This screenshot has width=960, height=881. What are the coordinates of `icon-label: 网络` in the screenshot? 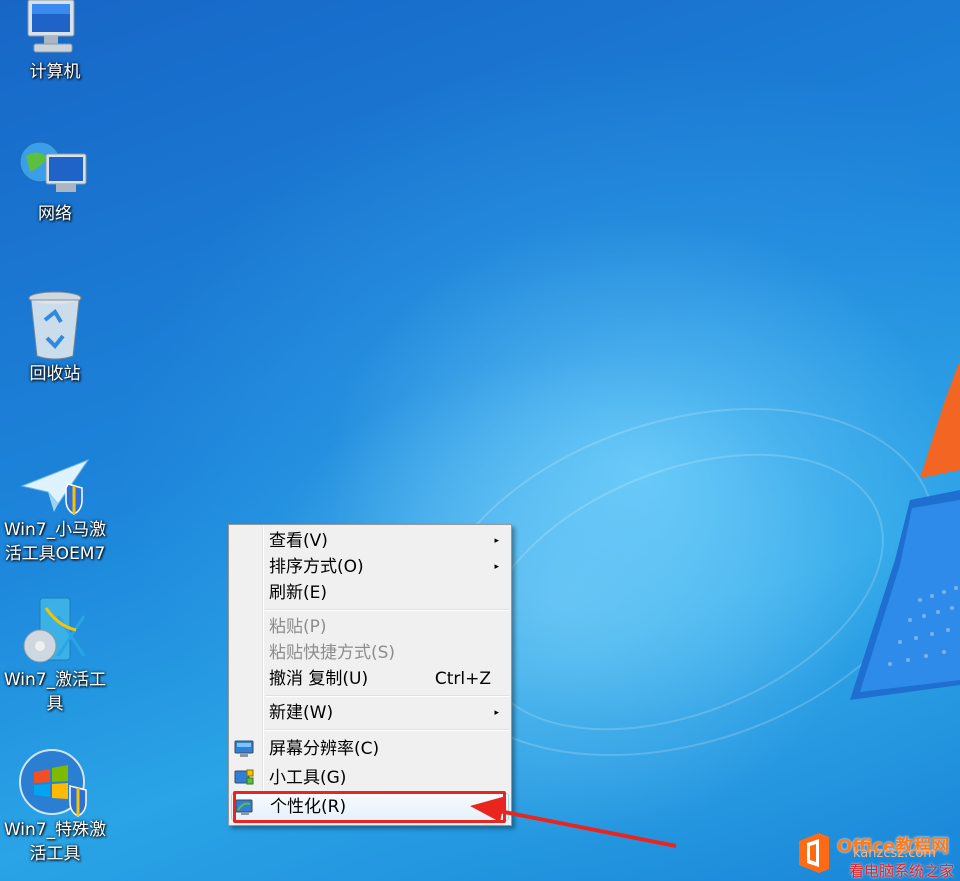 It's located at (55, 214).